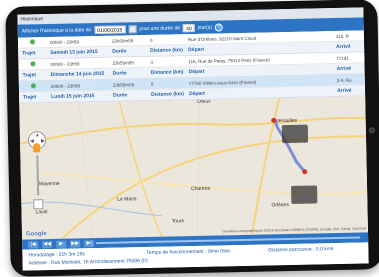  What do you see at coordinates (41, 212) in the screenshot?
I see `map-label-laval: Laval` at bounding box center [41, 212].